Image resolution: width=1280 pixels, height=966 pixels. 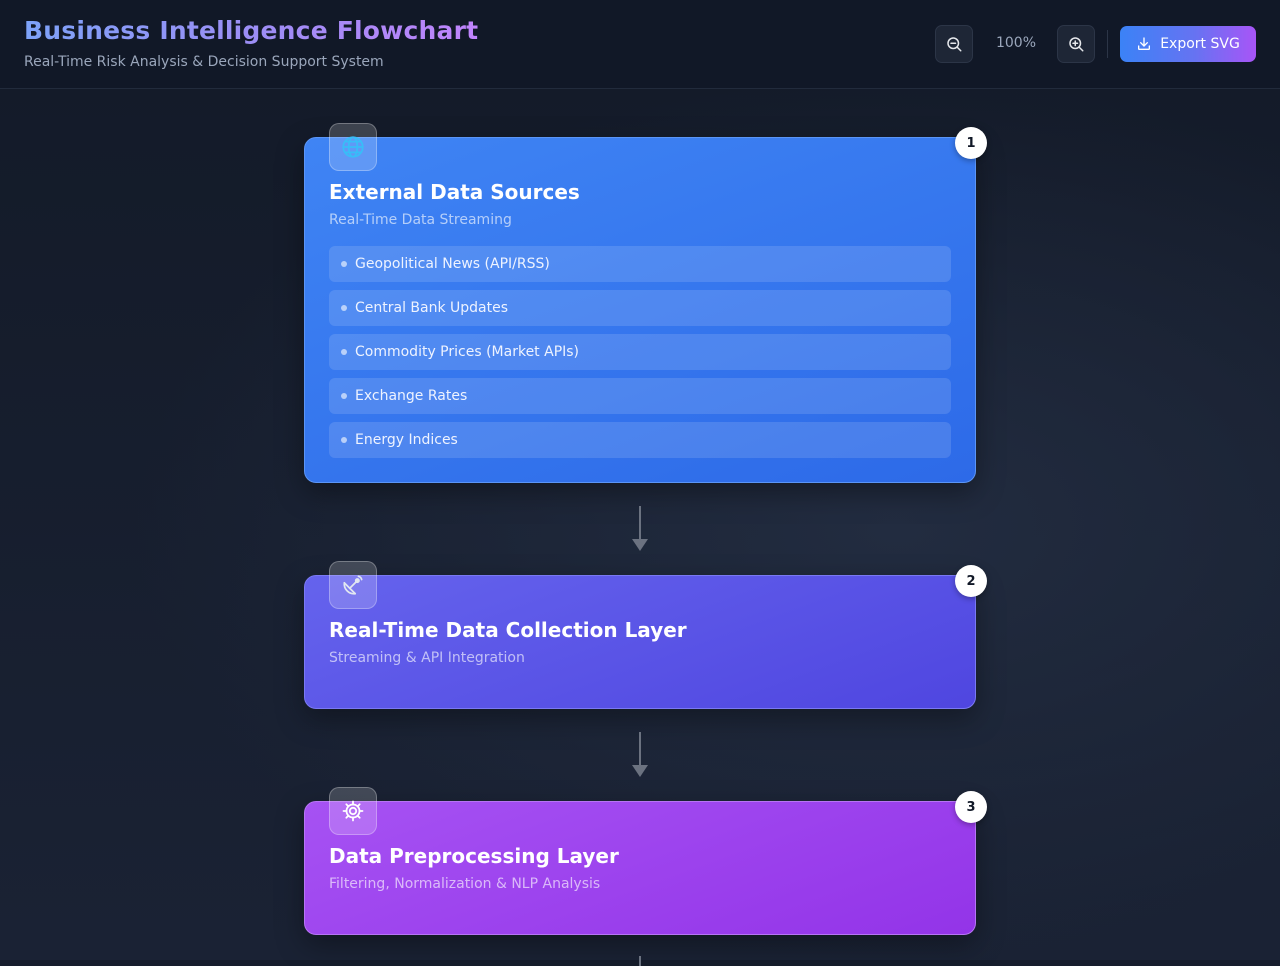 What do you see at coordinates (454, 192) in the screenshot?
I see `step-title: External Data Sources` at bounding box center [454, 192].